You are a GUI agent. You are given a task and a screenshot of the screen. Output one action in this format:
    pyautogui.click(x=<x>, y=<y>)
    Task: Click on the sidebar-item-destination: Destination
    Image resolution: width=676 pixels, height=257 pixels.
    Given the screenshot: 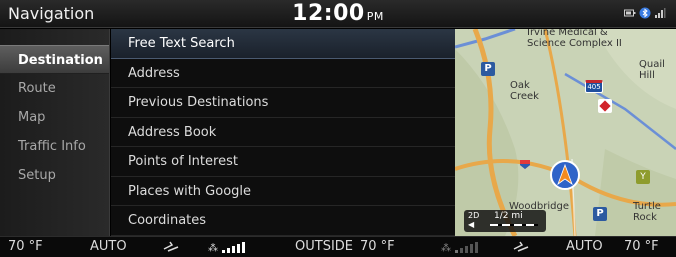 What is the action you would take?
    pyautogui.click(x=54, y=59)
    